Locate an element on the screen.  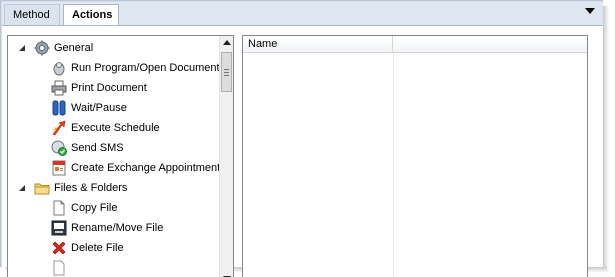
tree-item-delete-file: Delete File is located at coordinates (113, 248).